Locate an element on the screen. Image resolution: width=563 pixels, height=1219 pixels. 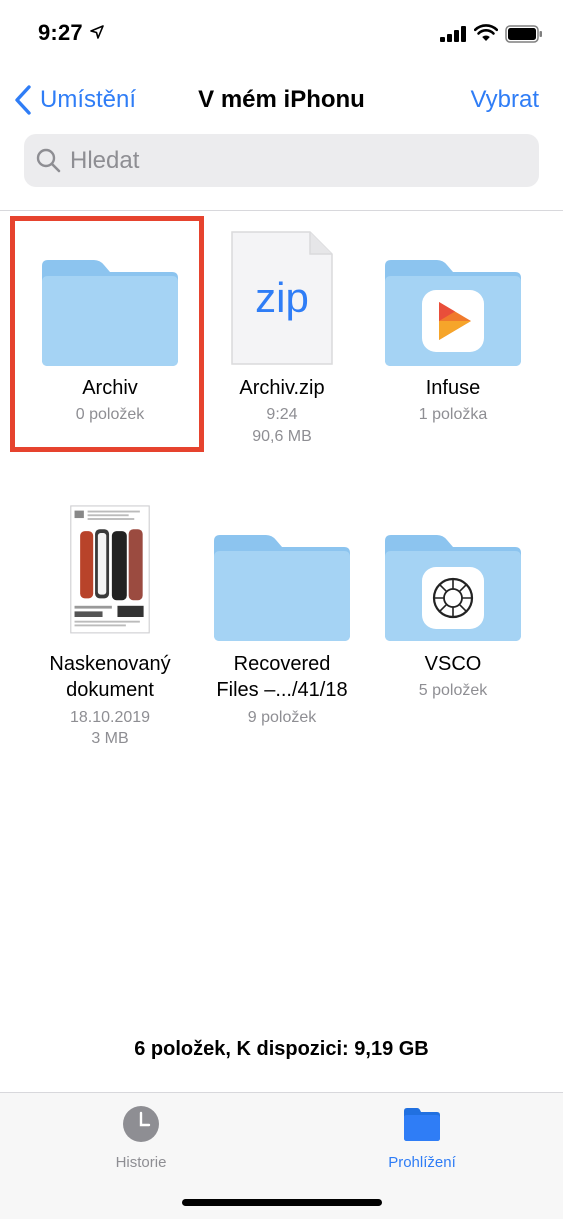
item-meta-size: 90,6 MB is located at coordinates (282, 436).